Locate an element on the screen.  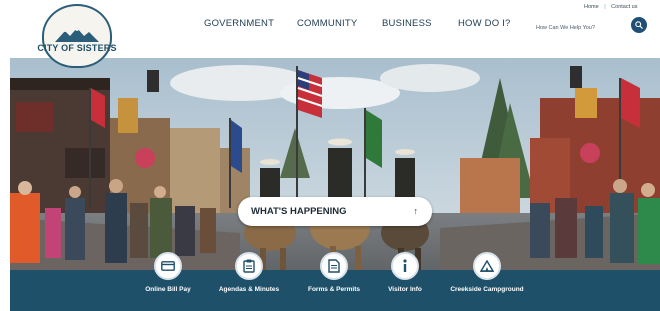
search-button is located at coordinates (639, 25).